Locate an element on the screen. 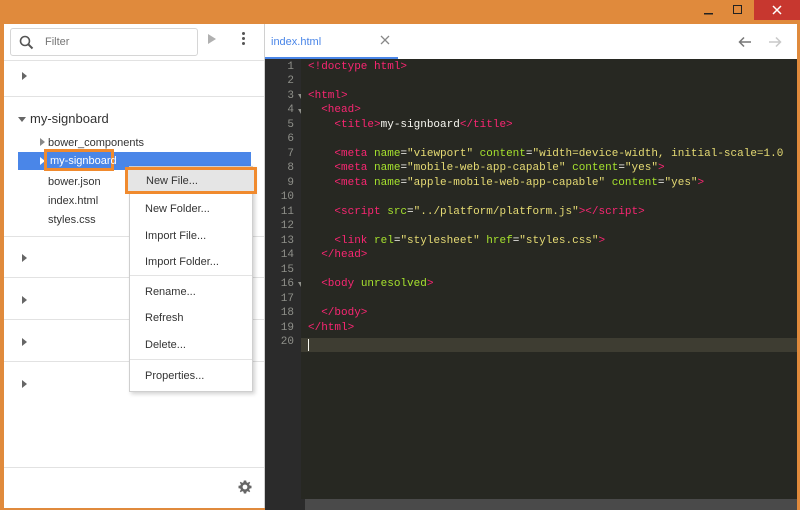 The image size is (800, 510). code-token: <link is located at coordinates (351, 241).